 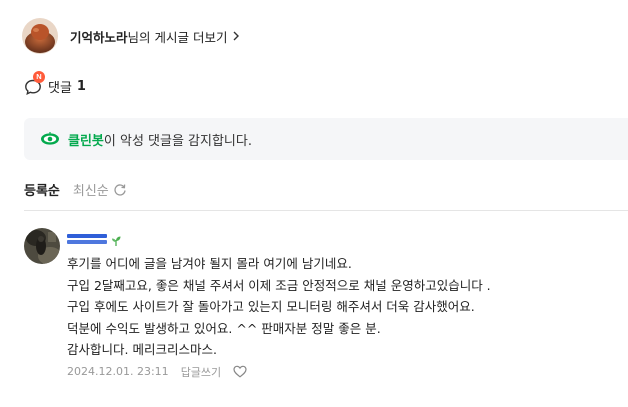 What do you see at coordinates (86, 139) in the screenshot?
I see `cleanbot-name: 클린봇` at bounding box center [86, 139].